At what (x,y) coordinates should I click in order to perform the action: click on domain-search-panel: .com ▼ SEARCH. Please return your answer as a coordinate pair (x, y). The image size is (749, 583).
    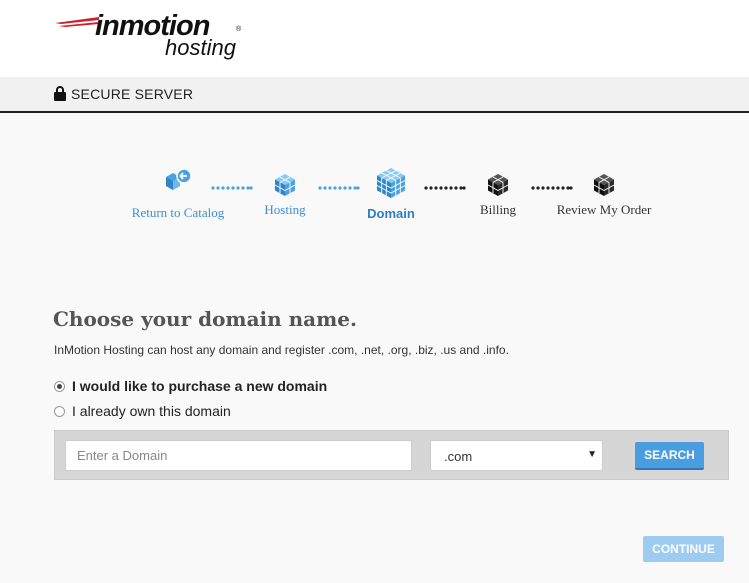
    Looking at the image, I should click on (391, 455).